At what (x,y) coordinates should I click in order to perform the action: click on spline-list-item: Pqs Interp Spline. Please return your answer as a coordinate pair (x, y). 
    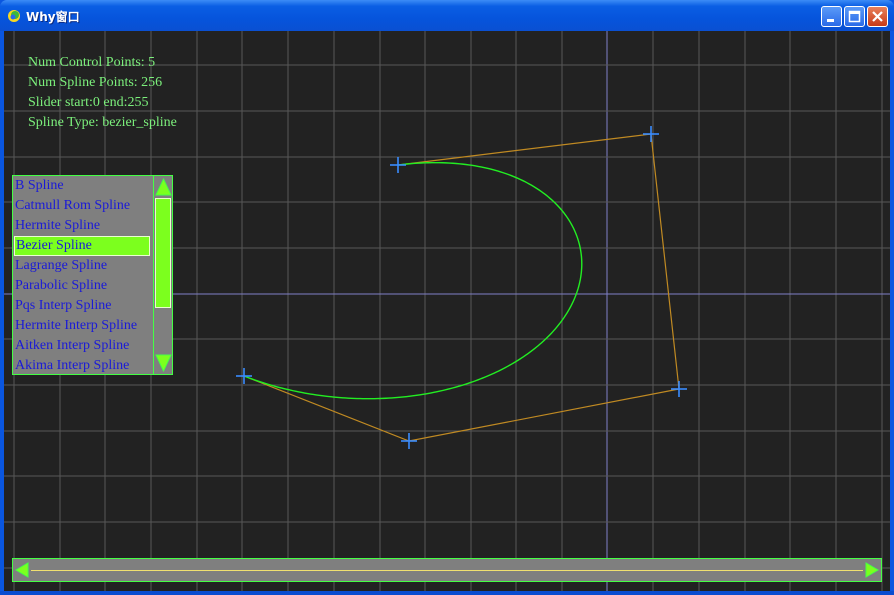
    Looking at the image, I should click on (82, 306).